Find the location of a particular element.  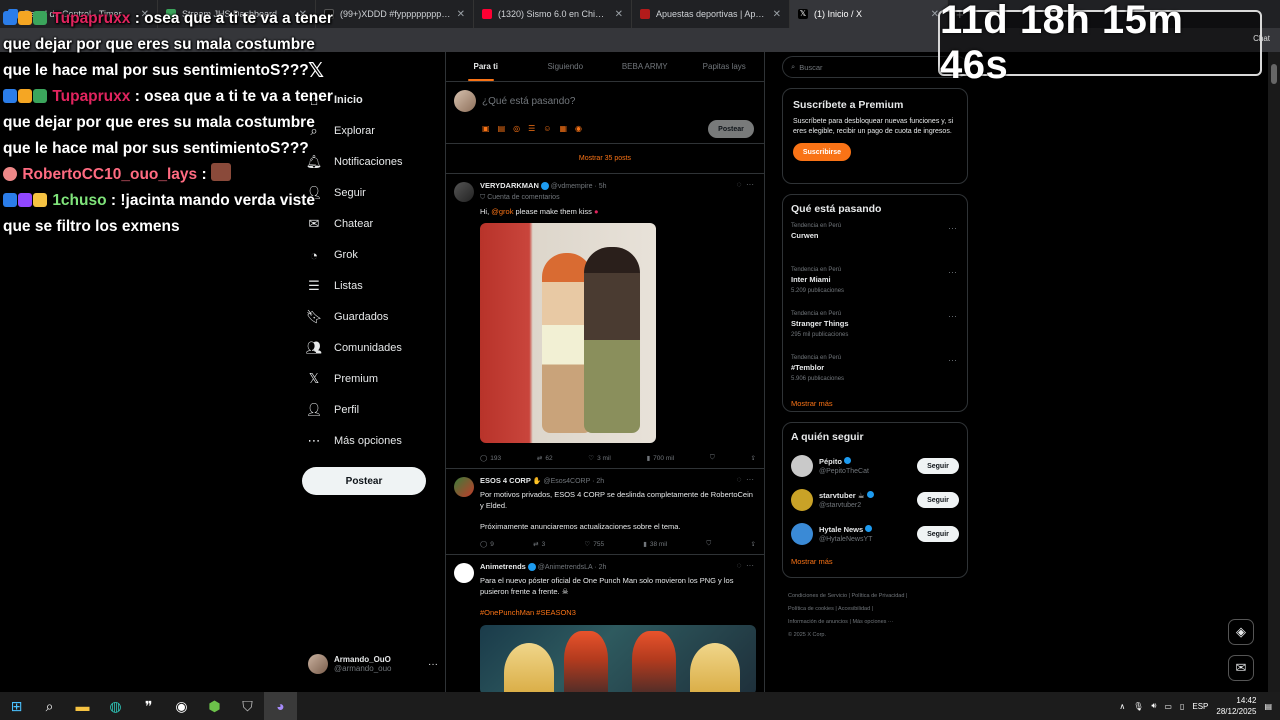

search-icon: ⌕ is located at coordinates (49, 706).